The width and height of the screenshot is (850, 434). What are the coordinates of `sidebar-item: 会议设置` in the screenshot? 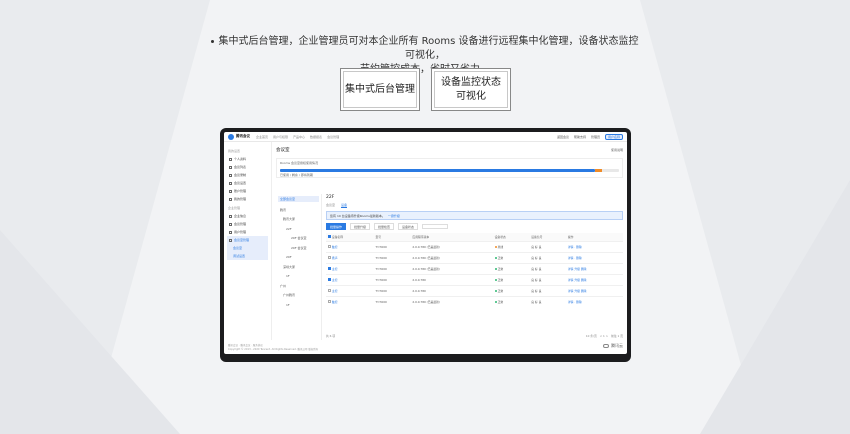 It's located at (247, 183).